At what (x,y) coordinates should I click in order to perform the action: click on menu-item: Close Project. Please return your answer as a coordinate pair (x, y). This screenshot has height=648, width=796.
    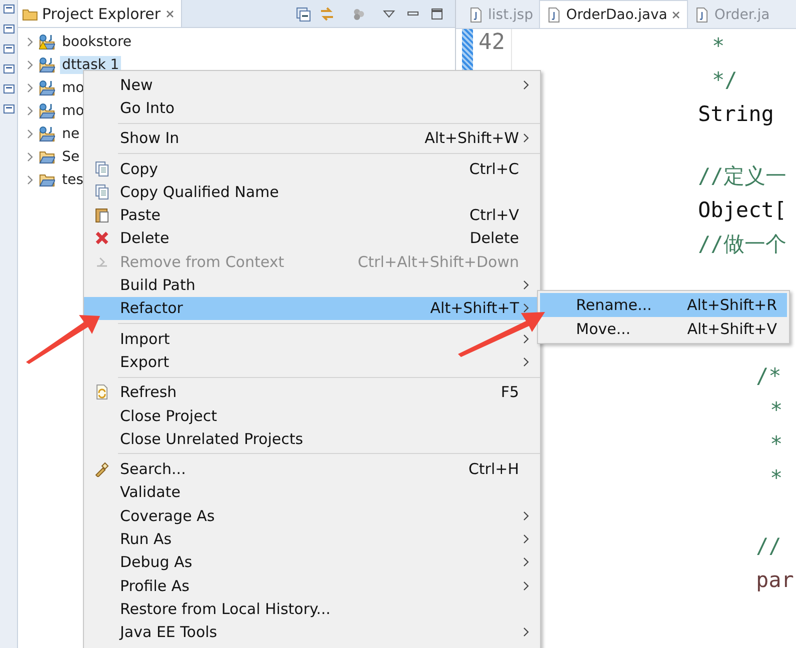
    Looking at the image, I should click on (312, 416).